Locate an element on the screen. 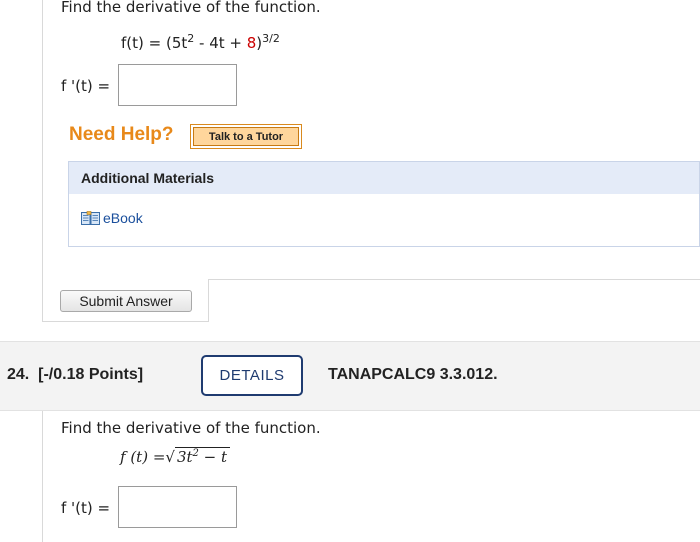  question-points: [-/0.18 Points] is located at coordinates (91, 374).